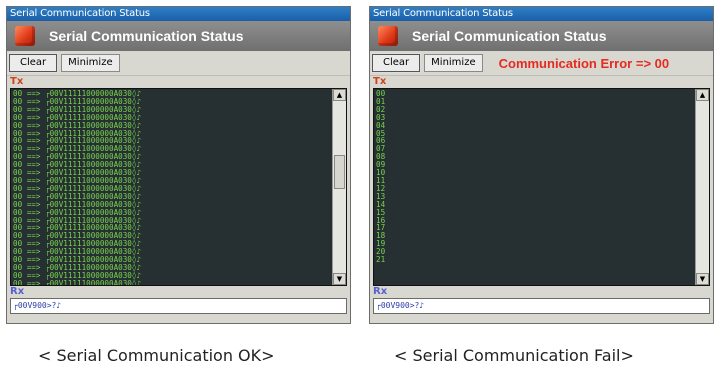 The height and width of the screenshot is (373, 714). Describe the element at coordinates (156, 355) in the screenshot. I see `caption-ok: < Serial Communication OK>` at that location.